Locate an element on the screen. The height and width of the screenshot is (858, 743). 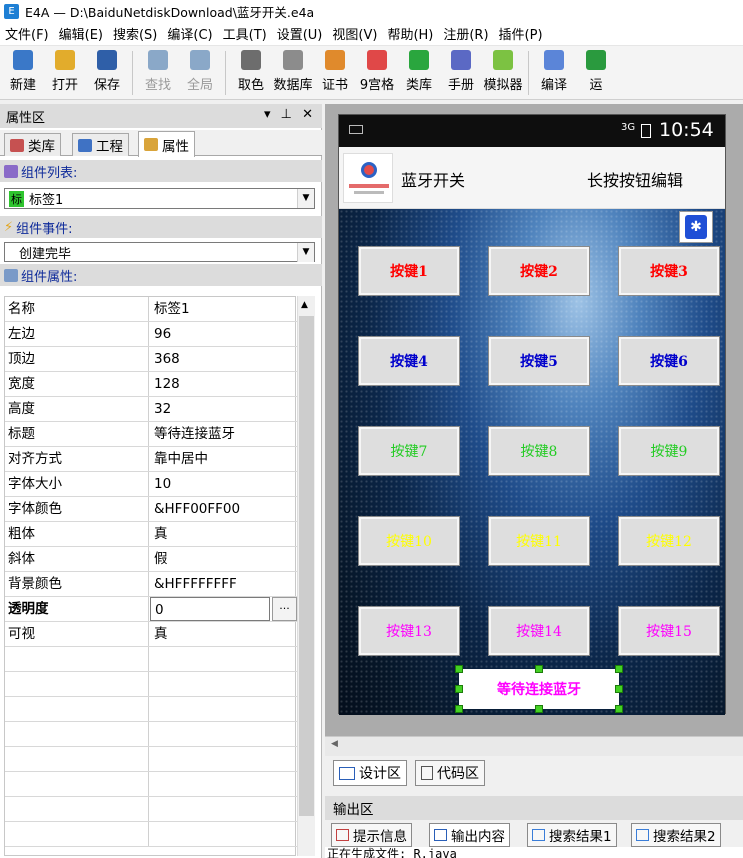
scroll-up-icon: ▲ is located at coordinates (304, 305).